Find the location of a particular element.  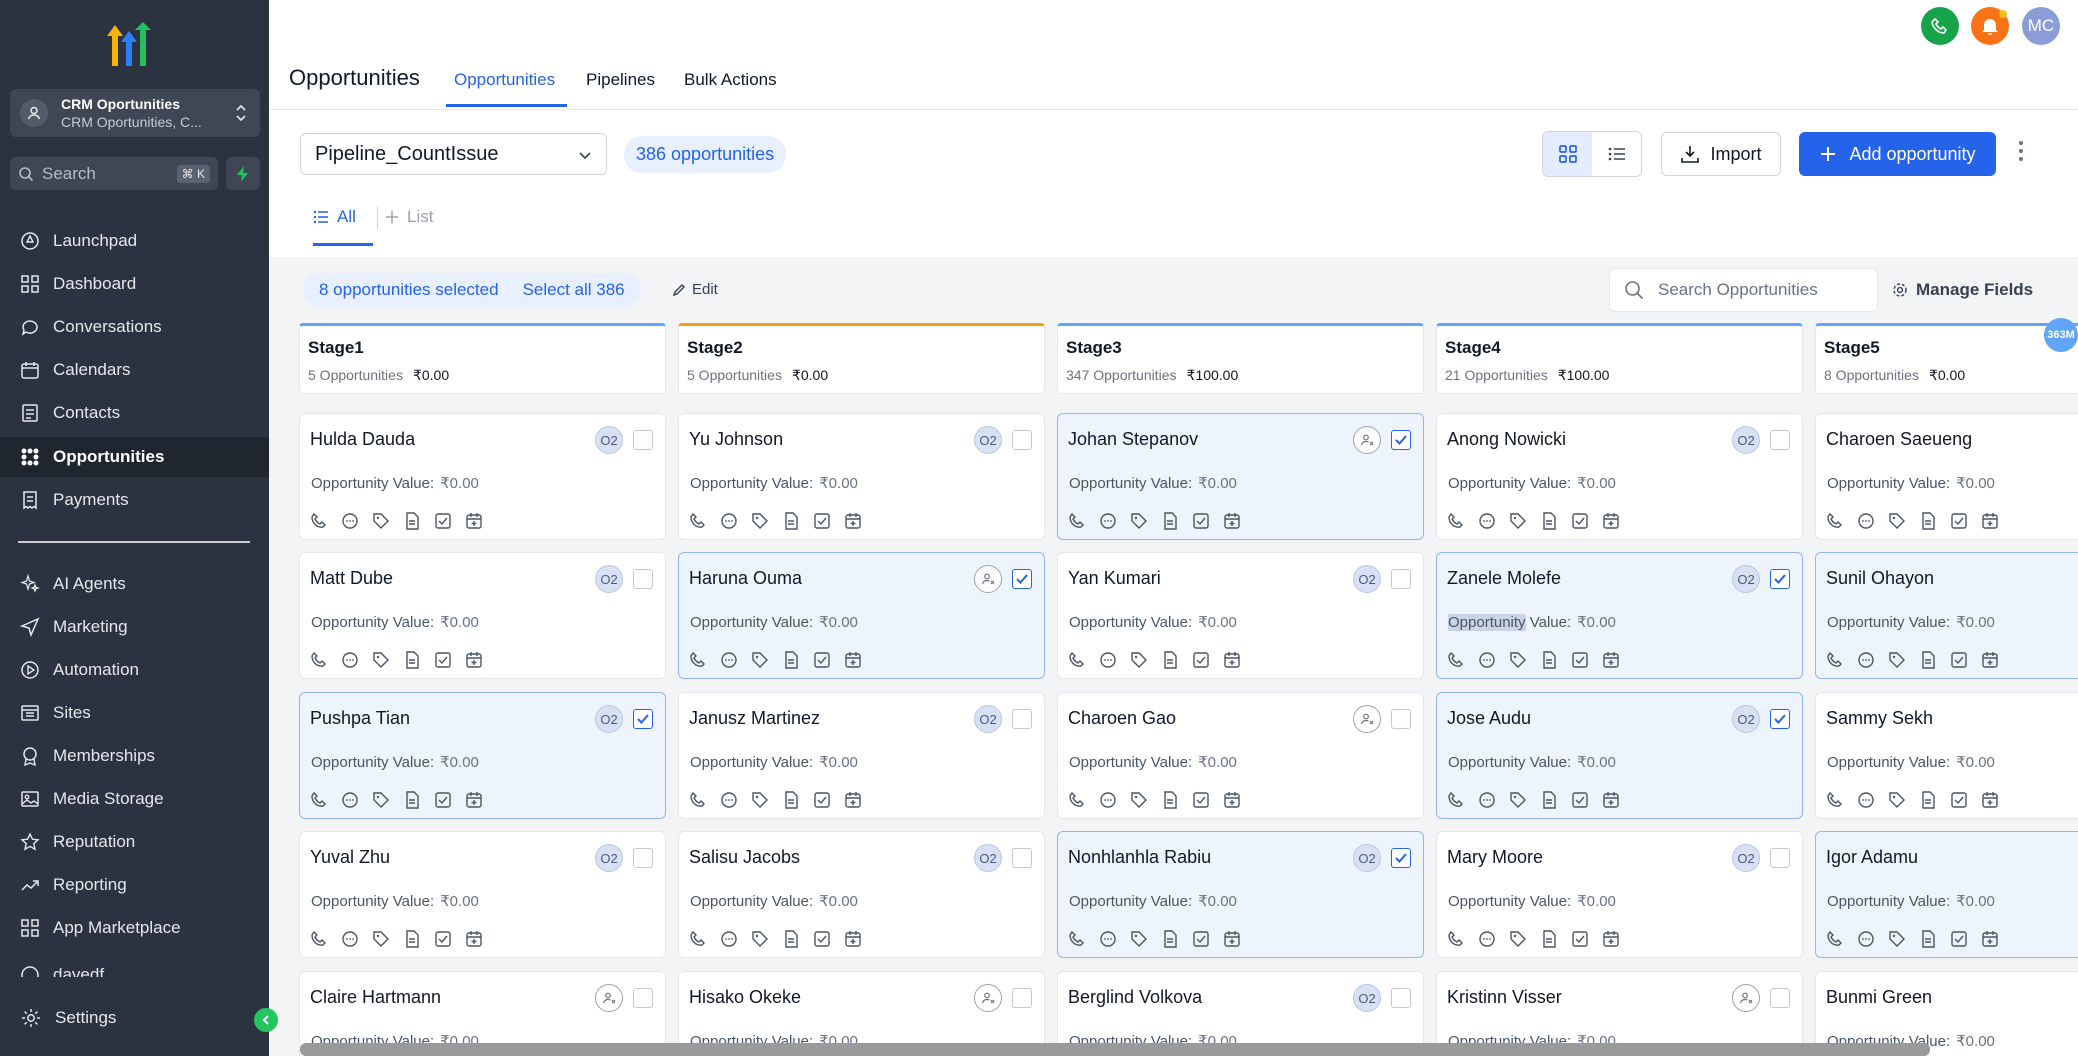

edit-button: Edit is located at coordinates (695, 289).